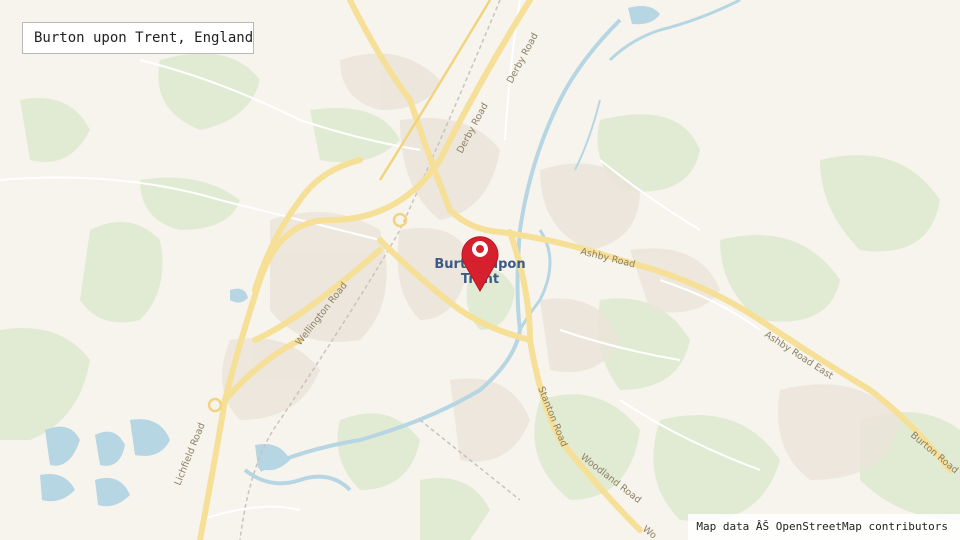 This screenshot has height=540, width=960. What do you see at coordinates (144, 38) in the screenshot?
I see `location-title: Burton upon Trent, England` at bounding box center [144, 38].